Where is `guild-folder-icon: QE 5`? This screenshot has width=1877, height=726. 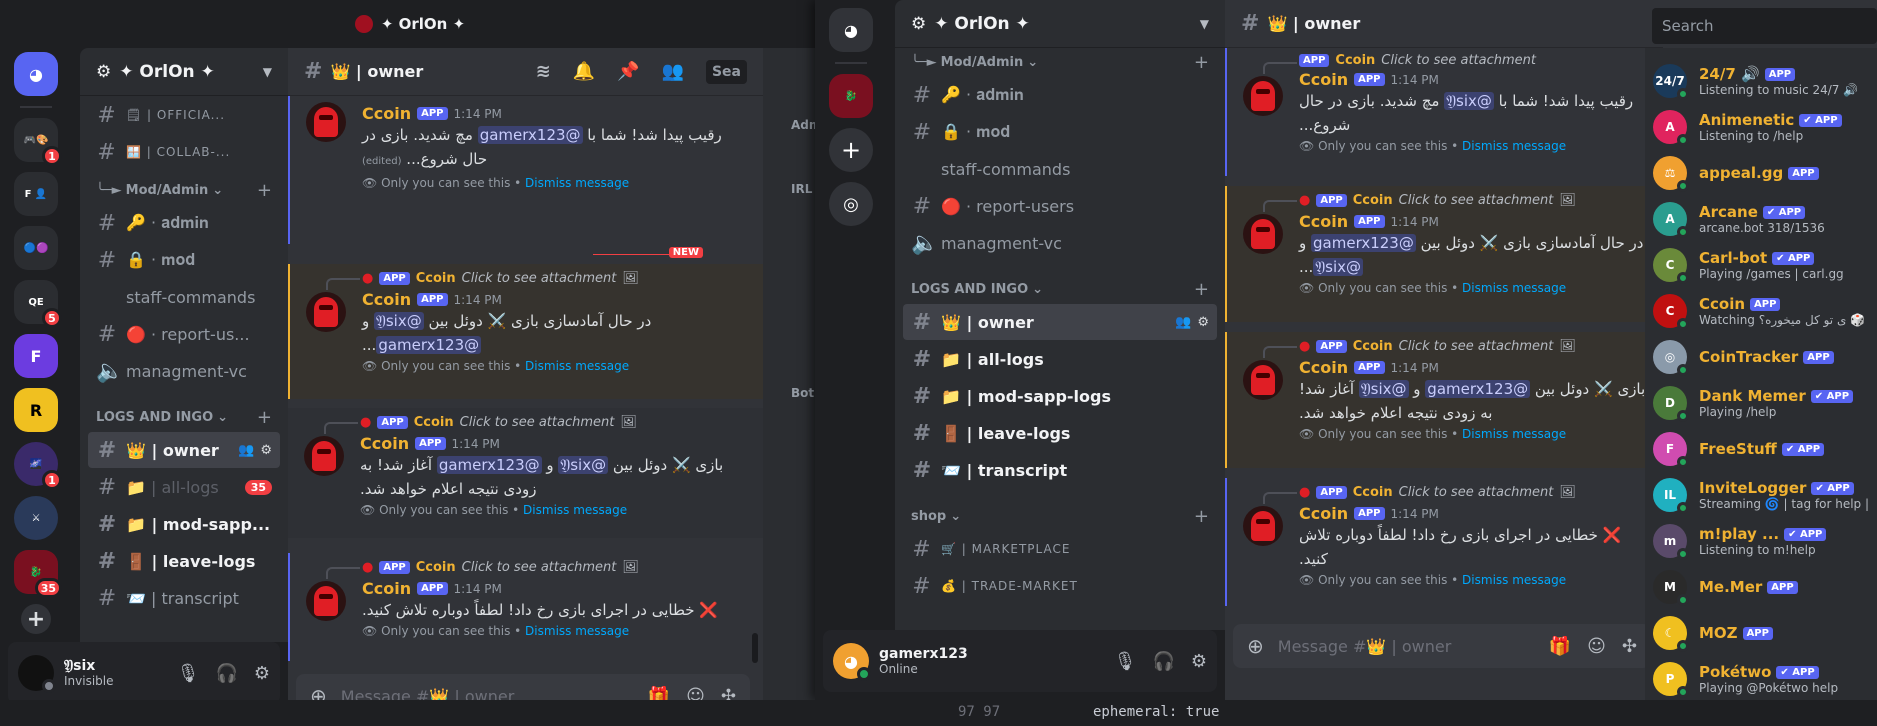
guild-folder-icon: QE 5 is located at coordinates (38, 304).